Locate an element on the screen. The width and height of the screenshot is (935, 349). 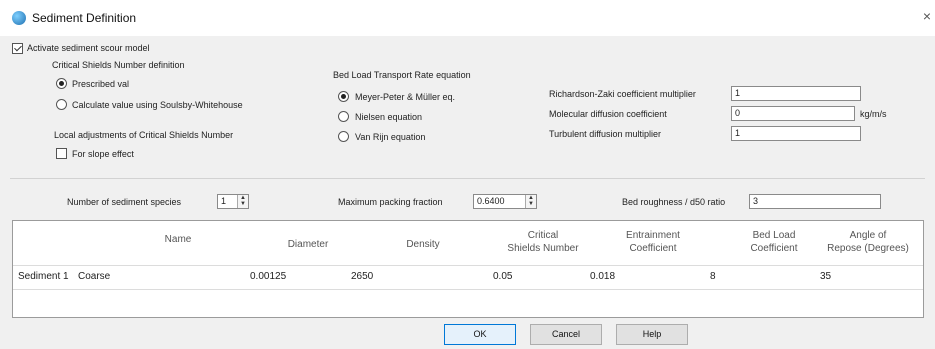
header-divider is located at coordinates (468, 265).